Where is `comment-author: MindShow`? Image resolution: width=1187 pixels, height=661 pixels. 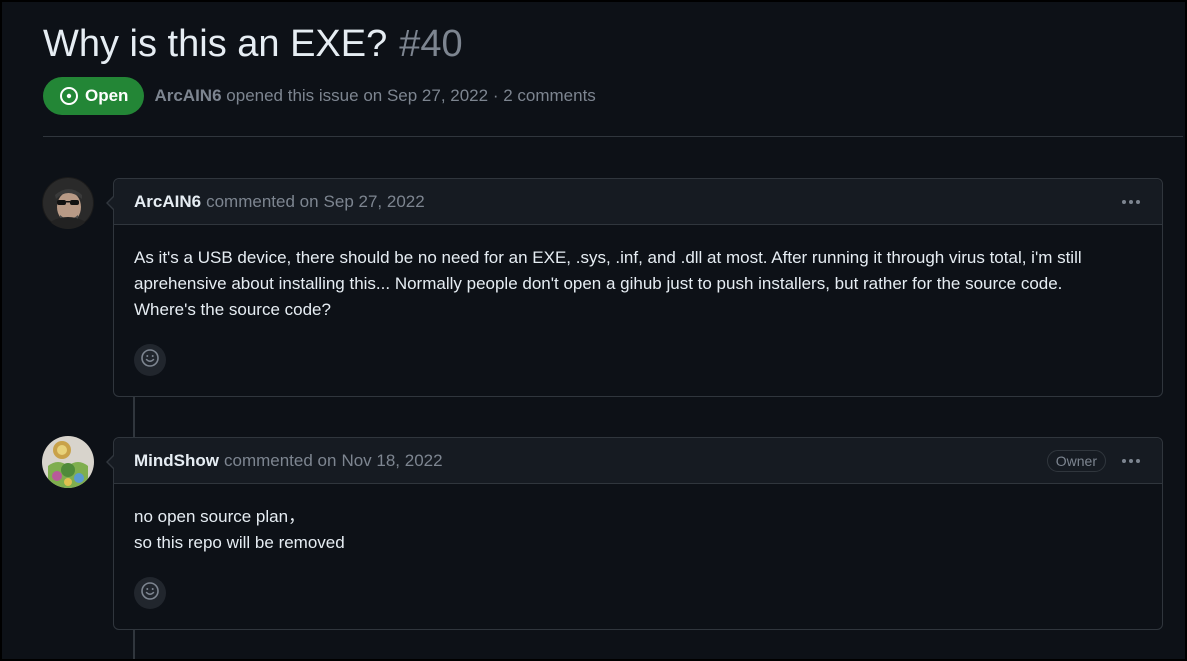
comment-author: MindShow is located at coordinates (176, 461).